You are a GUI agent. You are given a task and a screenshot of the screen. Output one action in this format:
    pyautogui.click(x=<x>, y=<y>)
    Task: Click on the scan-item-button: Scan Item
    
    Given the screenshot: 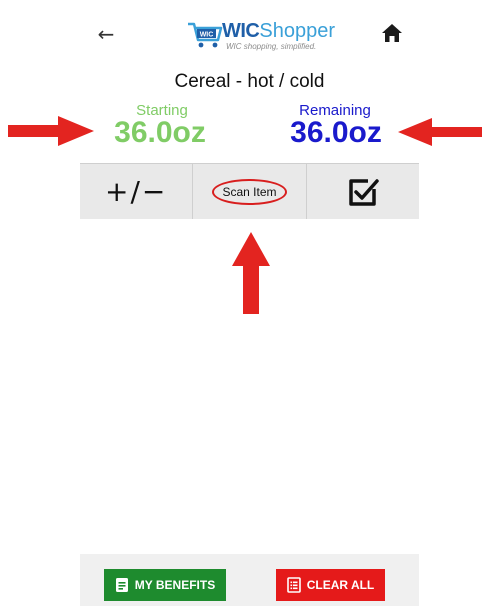 What is the action you would take?
    pyautogui.click(x=250, y=191)
    